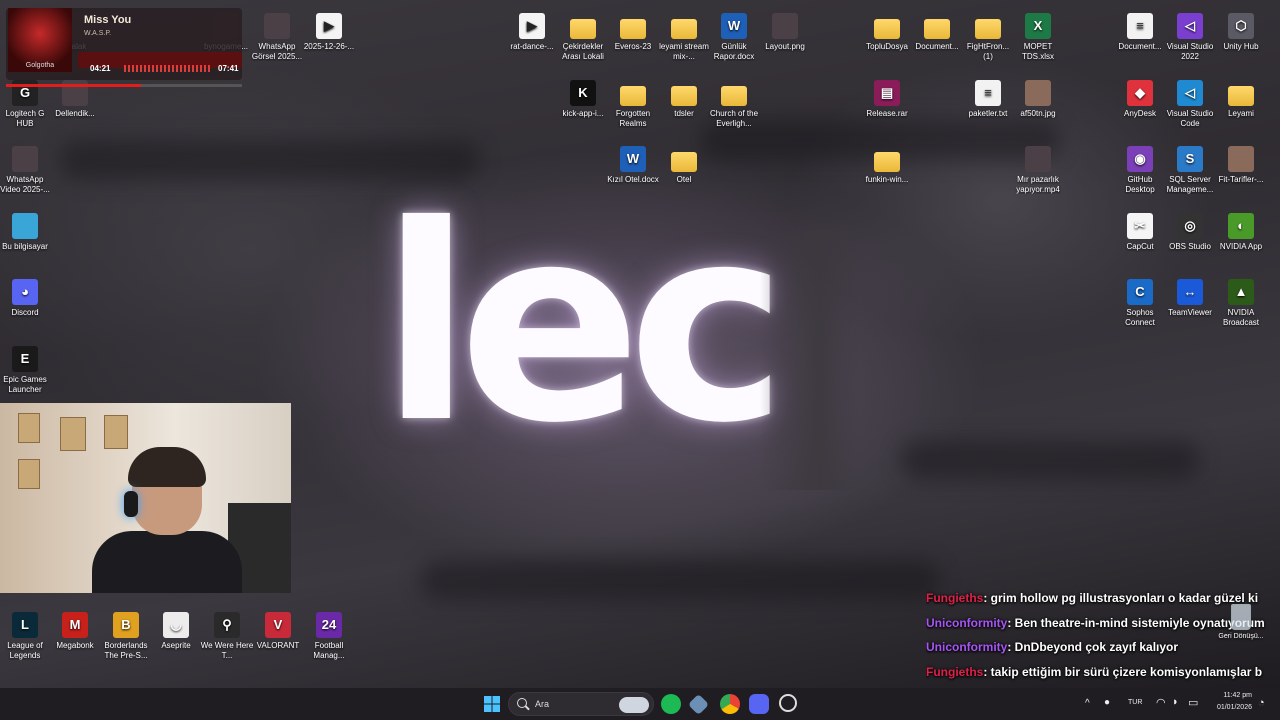 The image size is (1280, 720). Describe the element at coordinates (1087, 703) in the screenshot. I see `tray-chevron-icon: ^` at that location.